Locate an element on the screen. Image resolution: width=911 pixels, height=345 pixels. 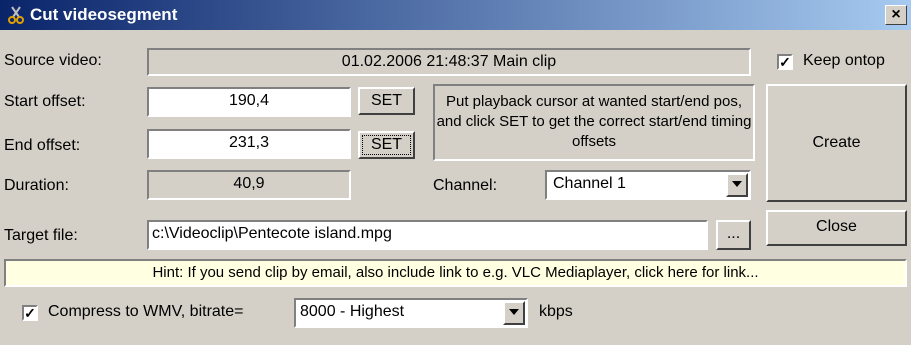
bitrate-dropdown-arrow is located at coordinates (514, 313).